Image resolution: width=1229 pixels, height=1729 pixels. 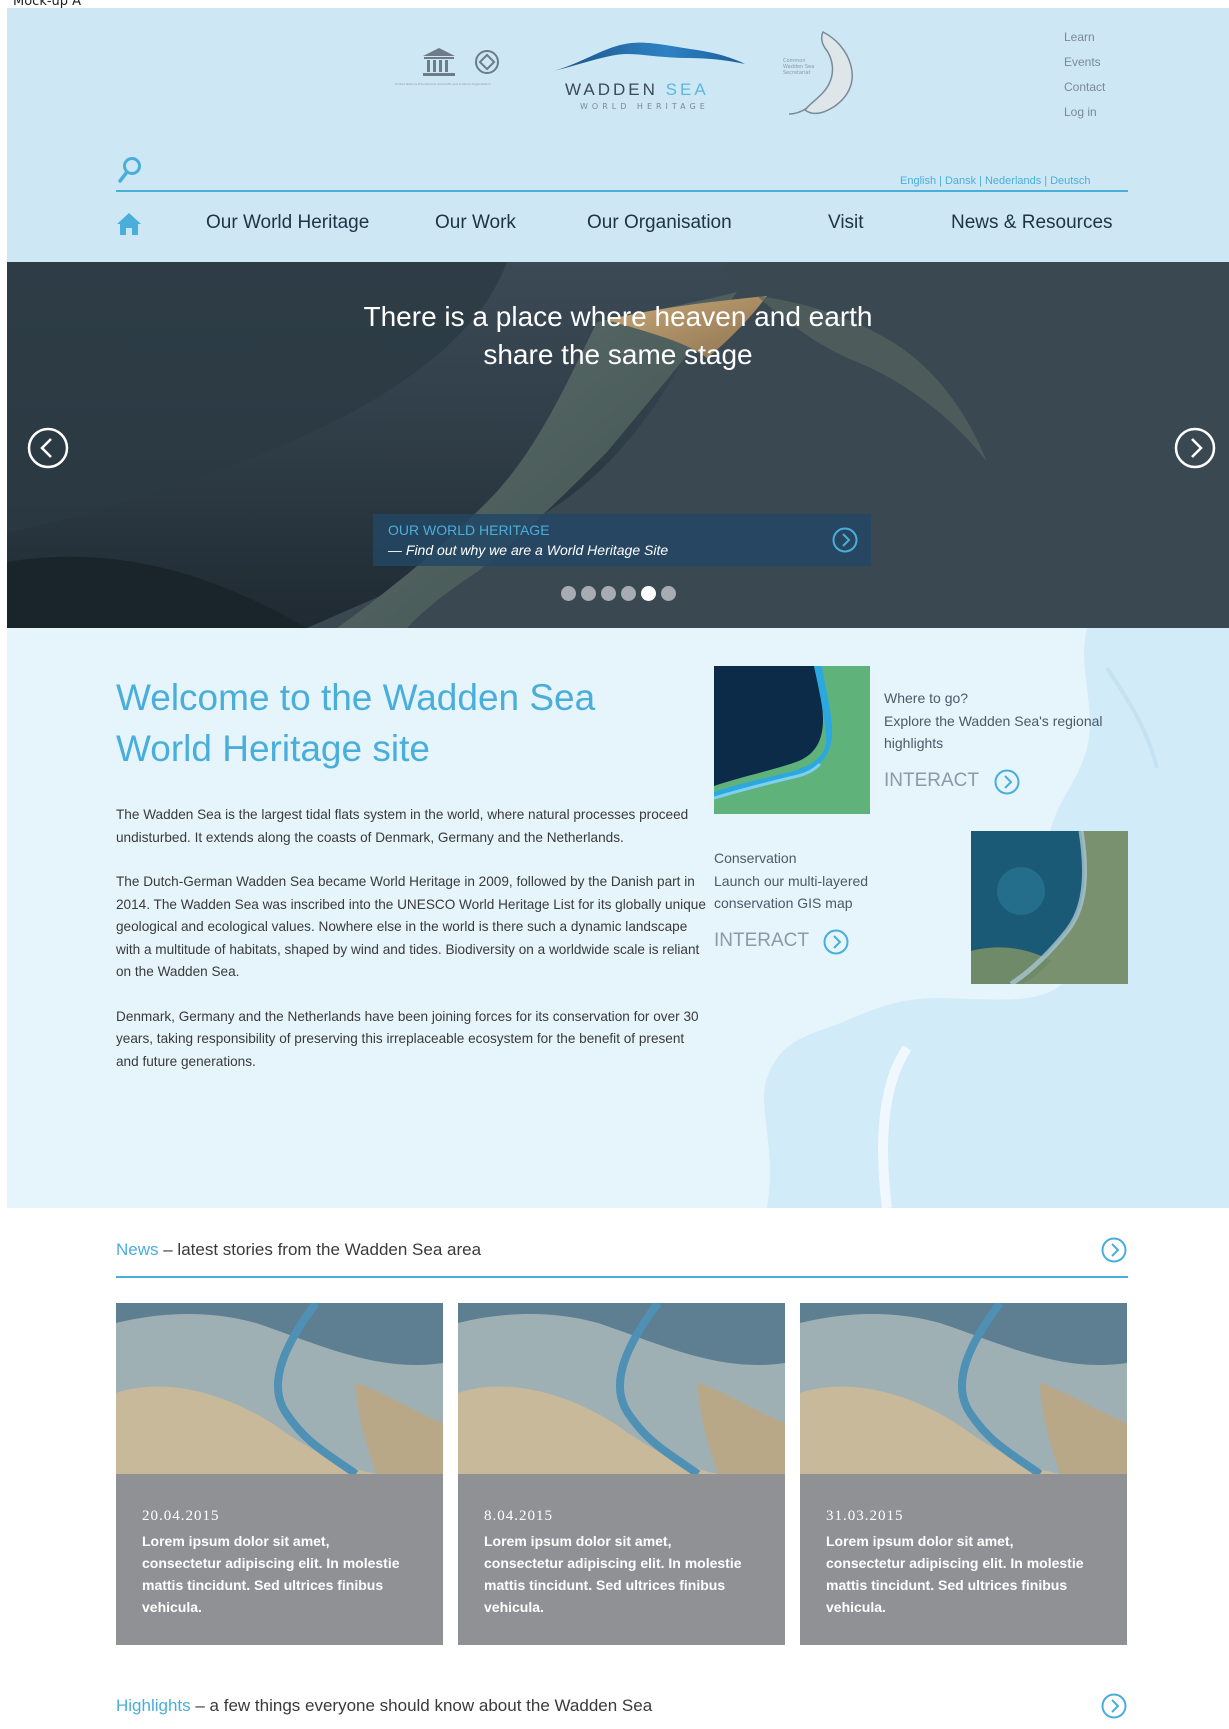 What do you see at coordinates (644, 106) in the screenshot?
I see `logo-subtitle: WORLD HERITAGE` at bounding box center [644, 106].